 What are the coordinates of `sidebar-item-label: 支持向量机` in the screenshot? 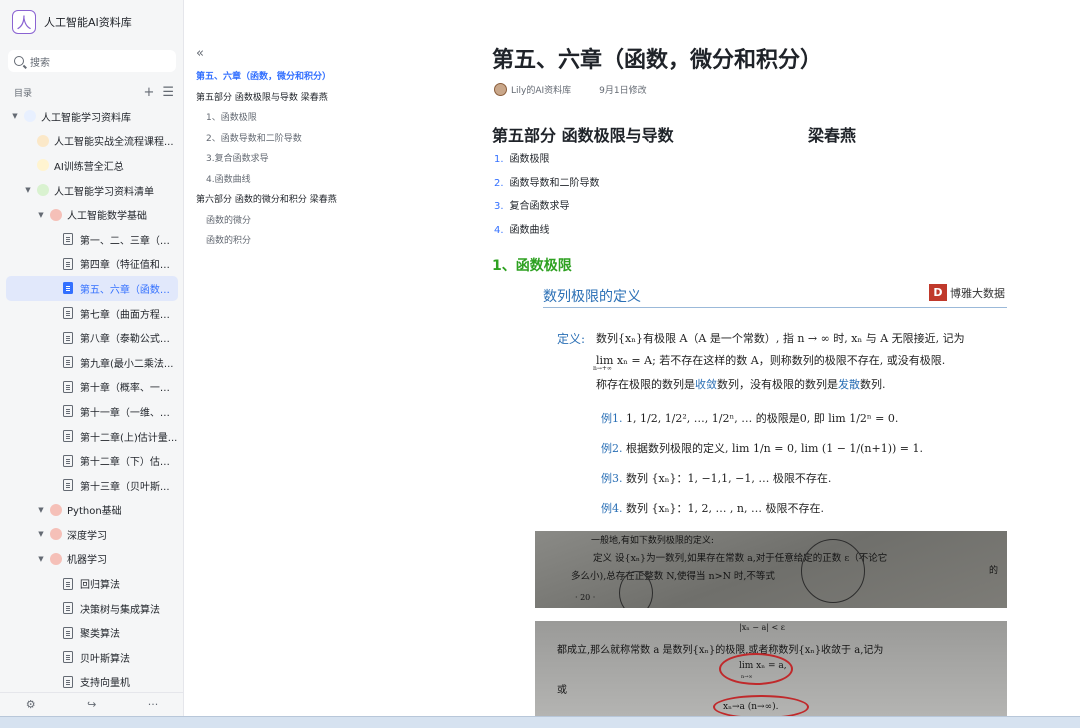 It's located at (105, 684).